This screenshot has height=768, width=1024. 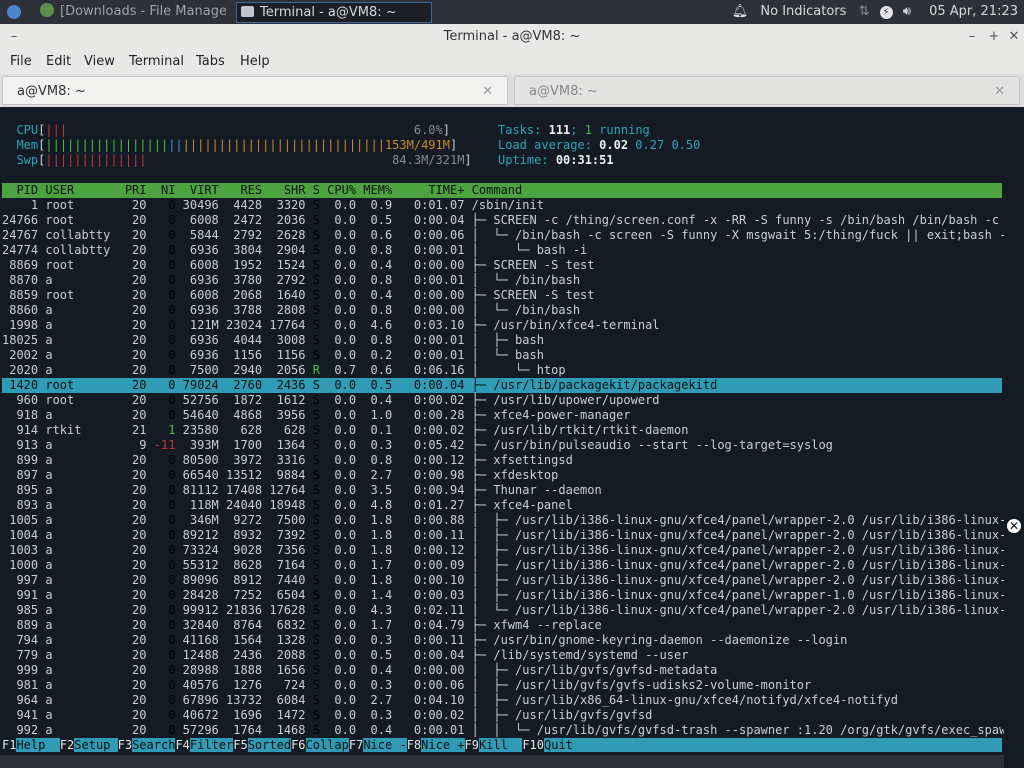 What do you see at coordinates (197, 190) in the screenshot?
I see `column-header-virt: VIRT` at bounding box center [197, 190].